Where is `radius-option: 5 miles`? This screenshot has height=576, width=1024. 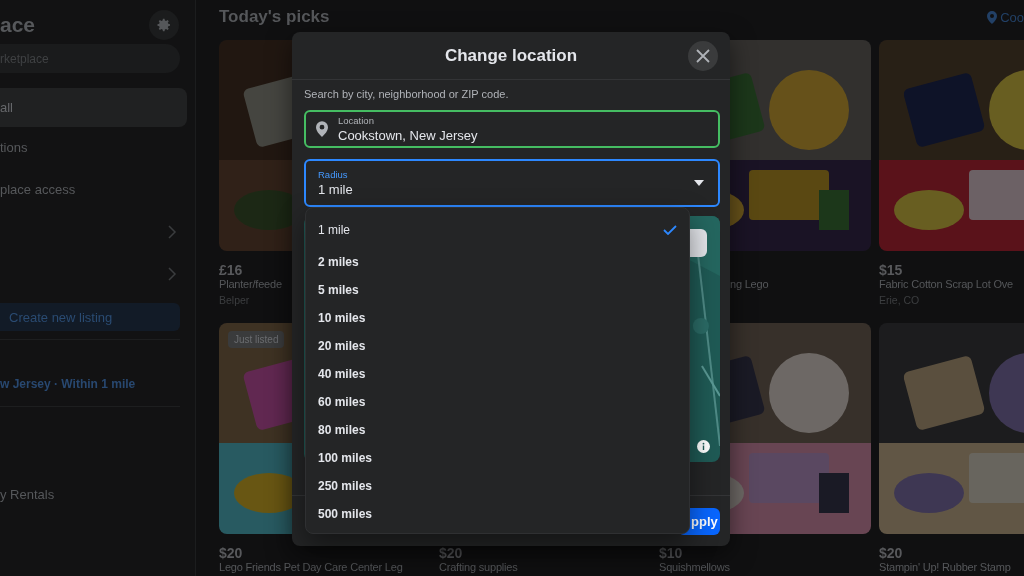 radius-option: 5 miles is located at coordinates (497, 290).